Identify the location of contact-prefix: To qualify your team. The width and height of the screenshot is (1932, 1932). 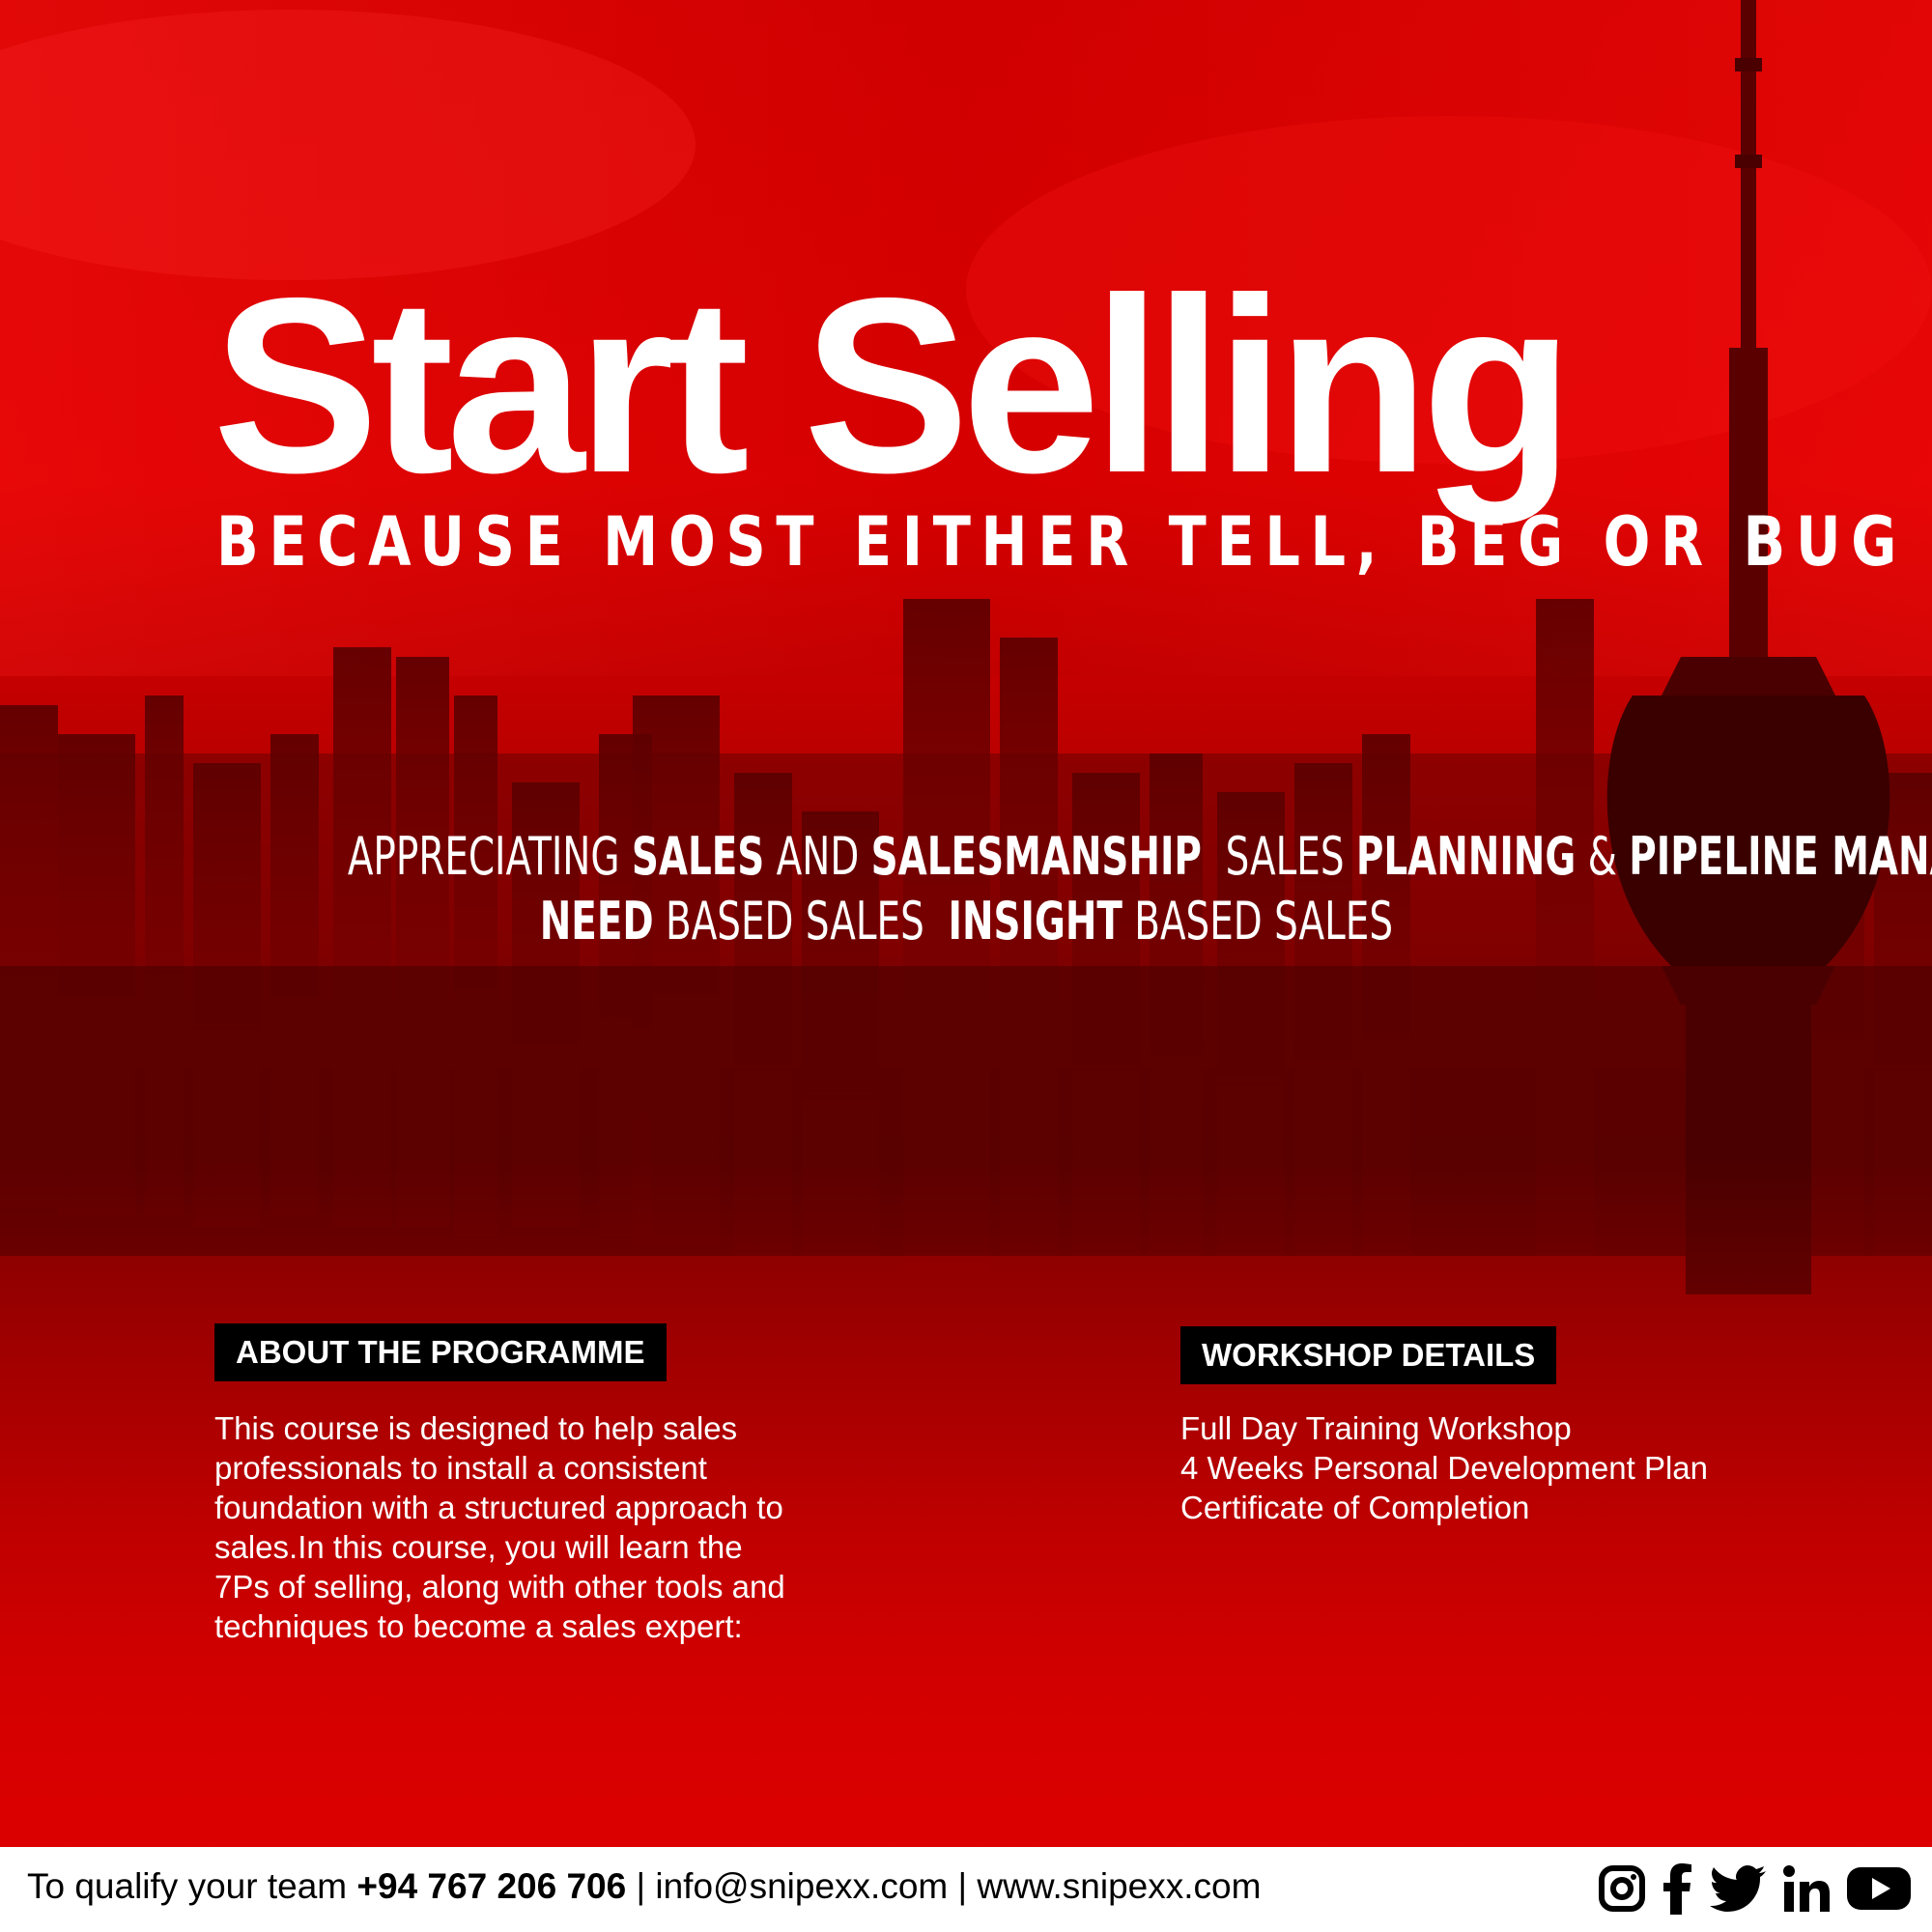
(192, 1886).